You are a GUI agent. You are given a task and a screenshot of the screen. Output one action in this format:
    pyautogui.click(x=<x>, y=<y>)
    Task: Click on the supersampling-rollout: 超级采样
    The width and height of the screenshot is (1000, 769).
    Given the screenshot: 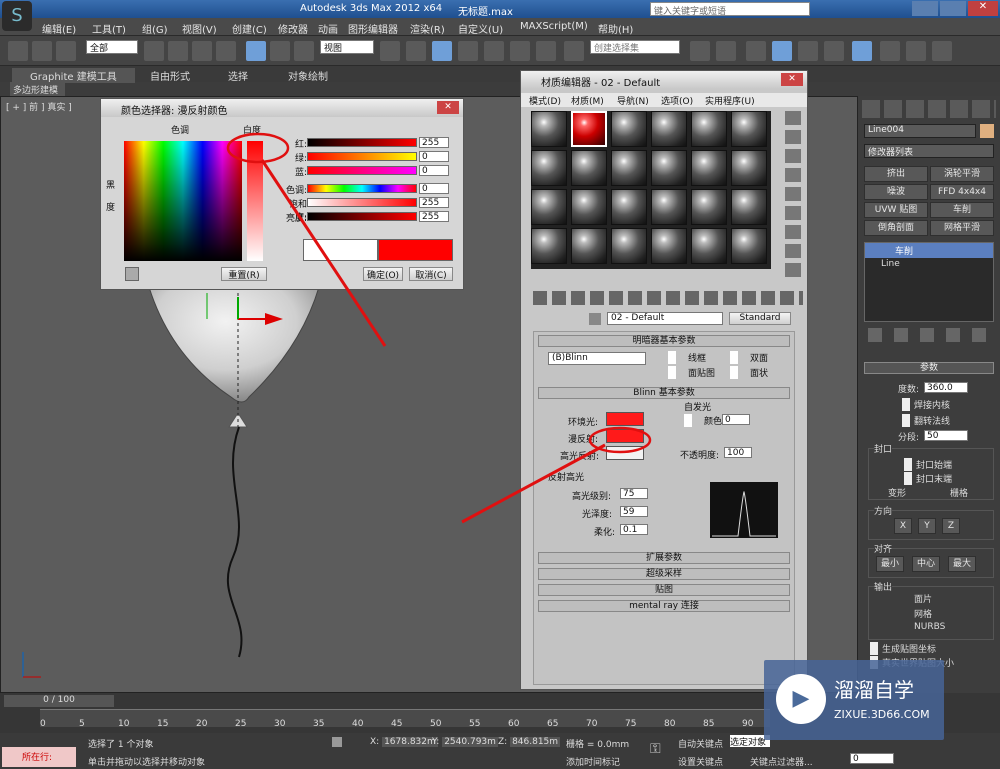 What is the action you would take?
    pyautogui.click(x=664, y=574)
    